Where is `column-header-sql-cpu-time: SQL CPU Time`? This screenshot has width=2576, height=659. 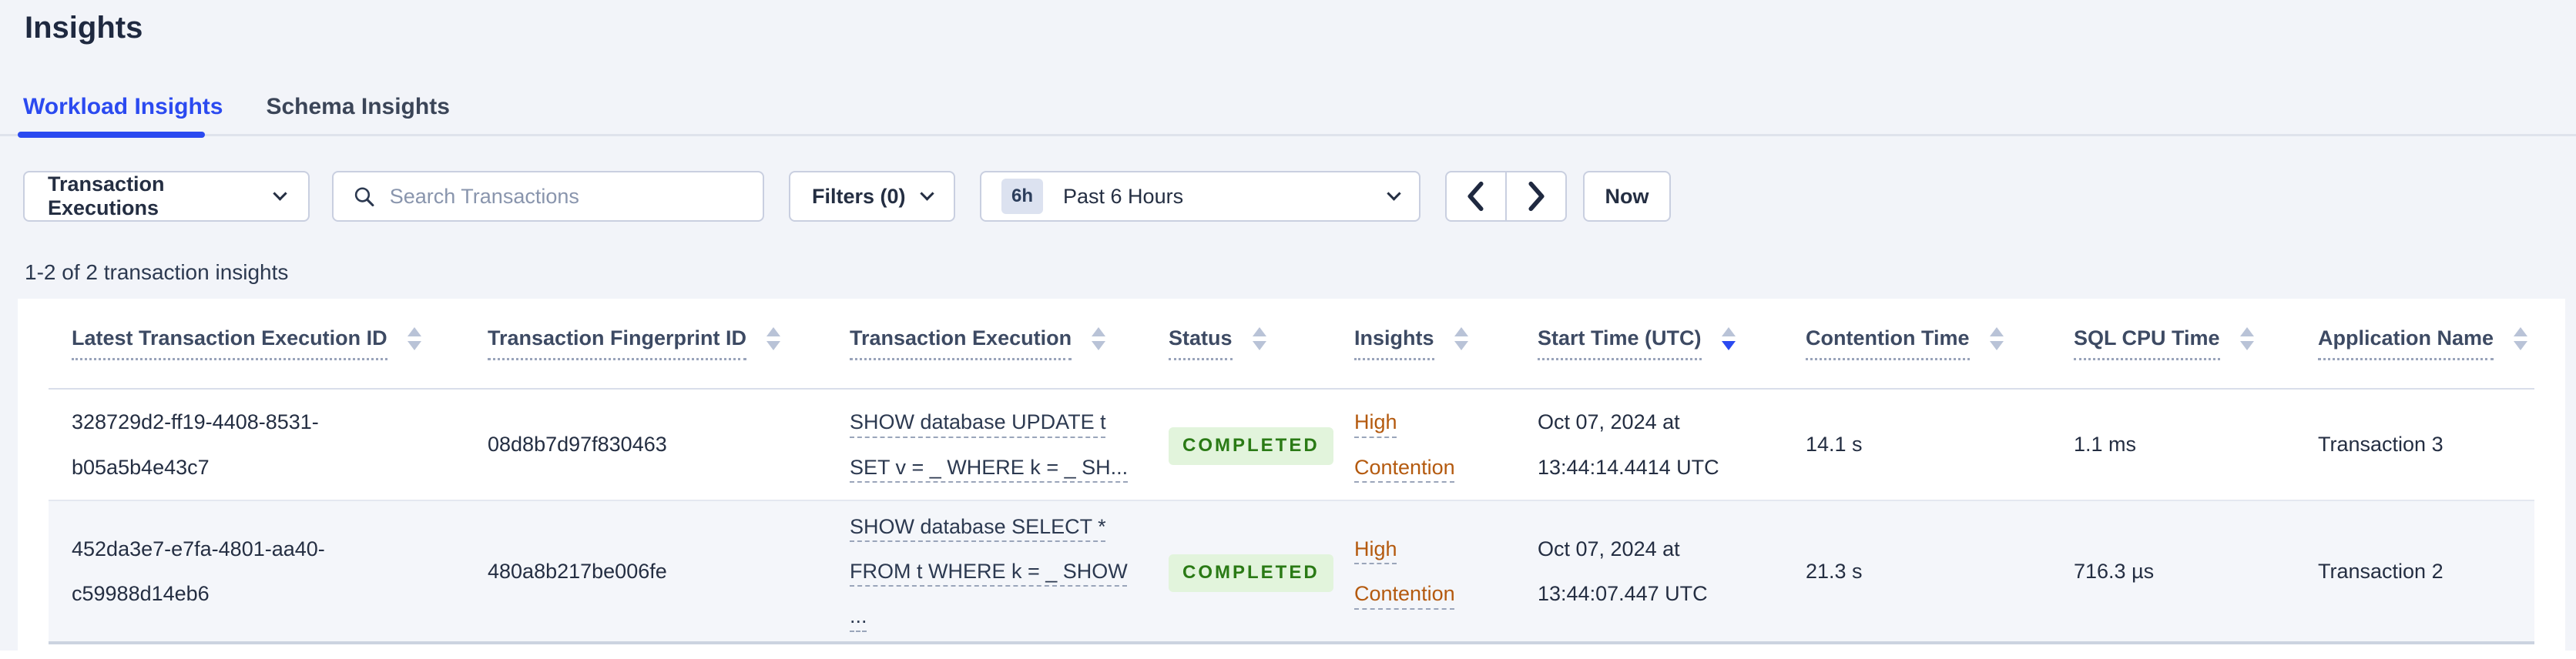 column-header-sql-cpu-time: SQL CPU Time is located at coordinates (2173, 344).